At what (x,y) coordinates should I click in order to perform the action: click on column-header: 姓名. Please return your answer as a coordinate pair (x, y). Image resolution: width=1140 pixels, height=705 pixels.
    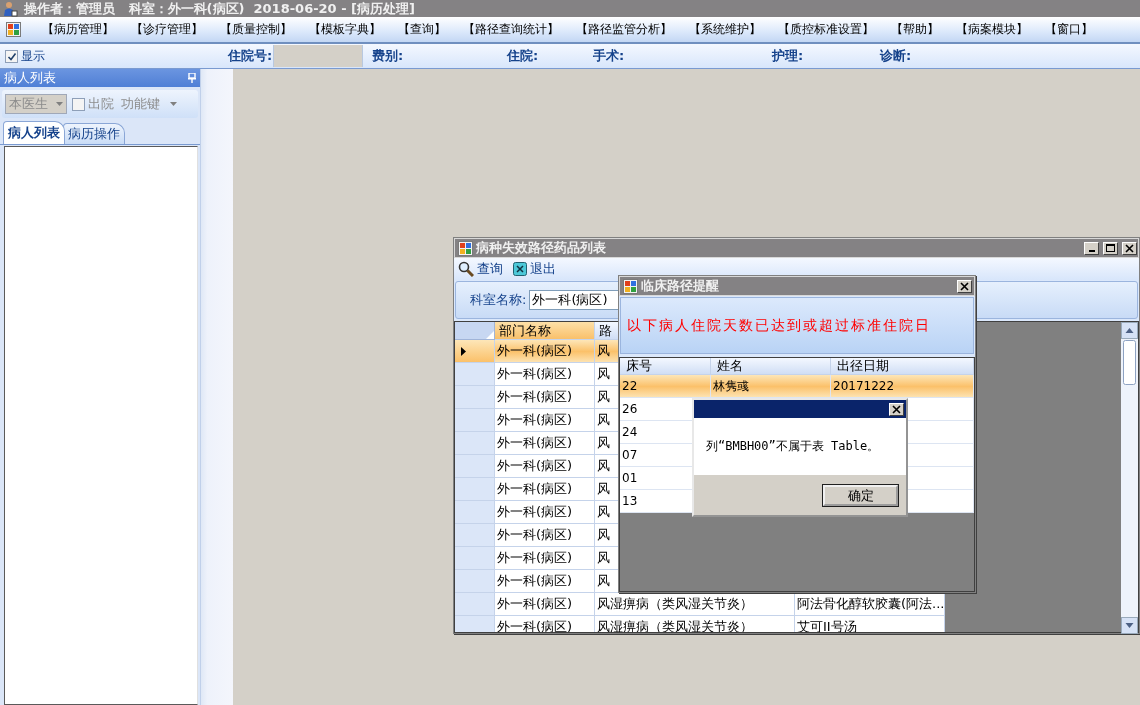
    Looking at the image, I should click on (771, 366).